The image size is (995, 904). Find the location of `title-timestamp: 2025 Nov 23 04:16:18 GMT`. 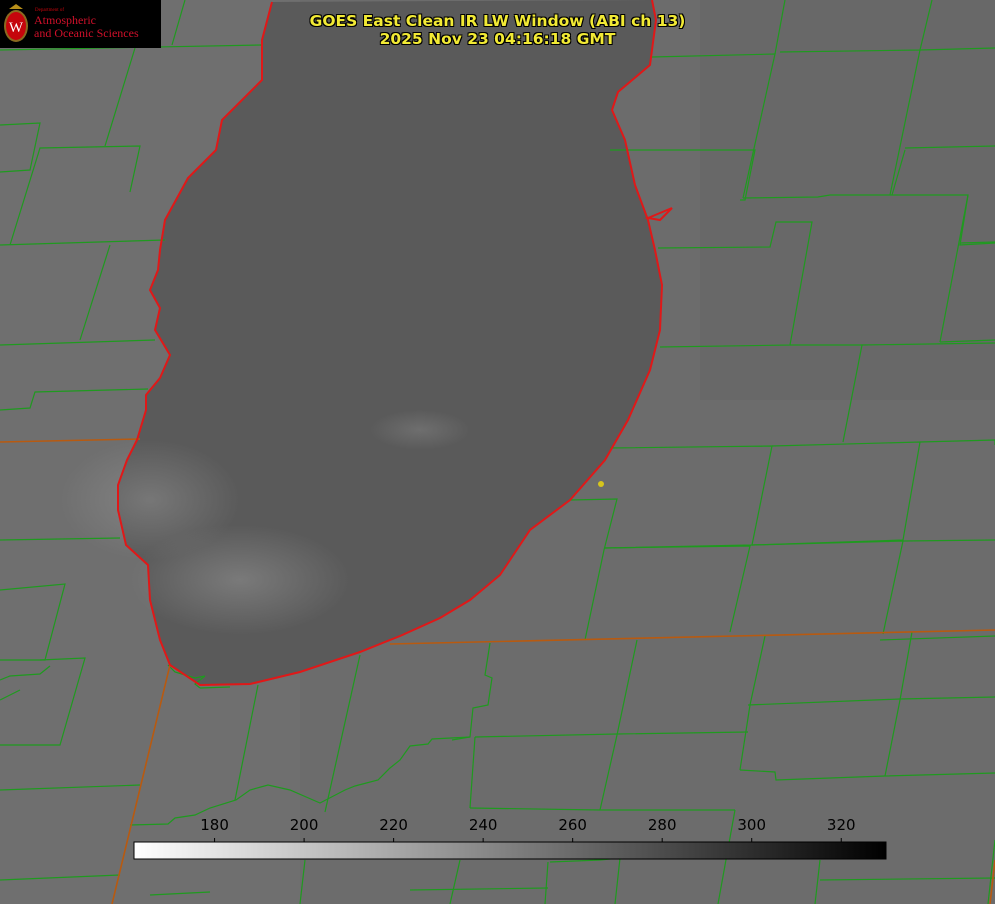

title-timestamp: 2025 Nov 23 04:16:18 GMT is located at coordinates (497, 39).